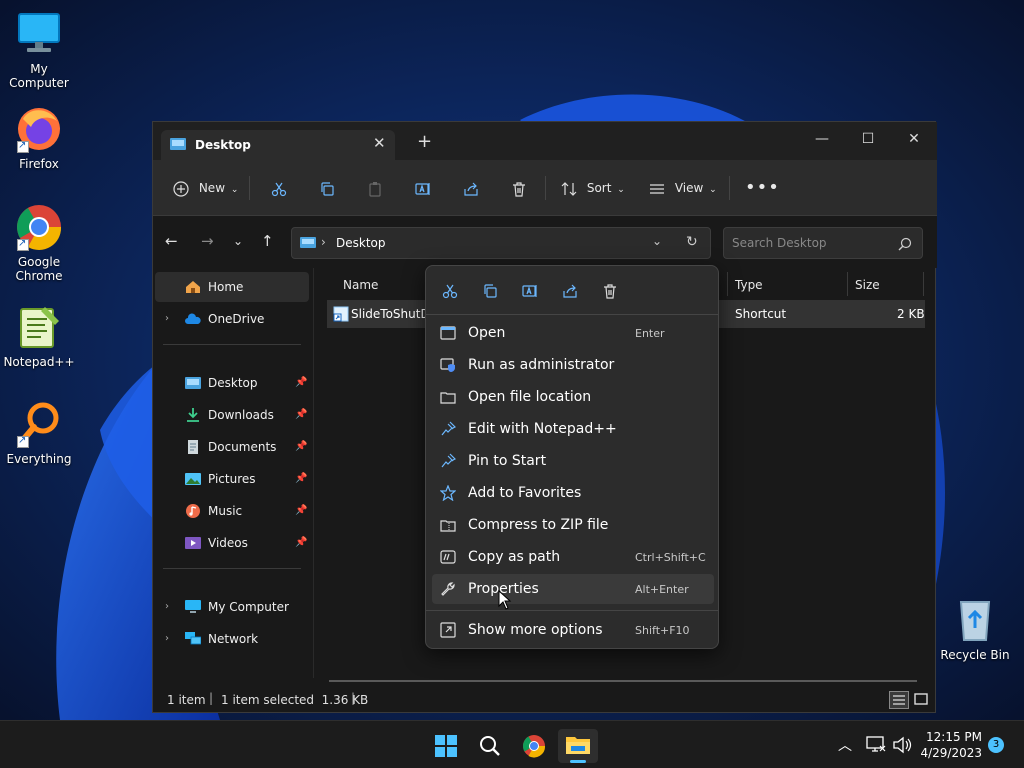  What do you see at coordinates (39, 336) in the screenshot?
I see `desktop-icon-notepadpp: Notepad++` at bounding box center [39, 336].